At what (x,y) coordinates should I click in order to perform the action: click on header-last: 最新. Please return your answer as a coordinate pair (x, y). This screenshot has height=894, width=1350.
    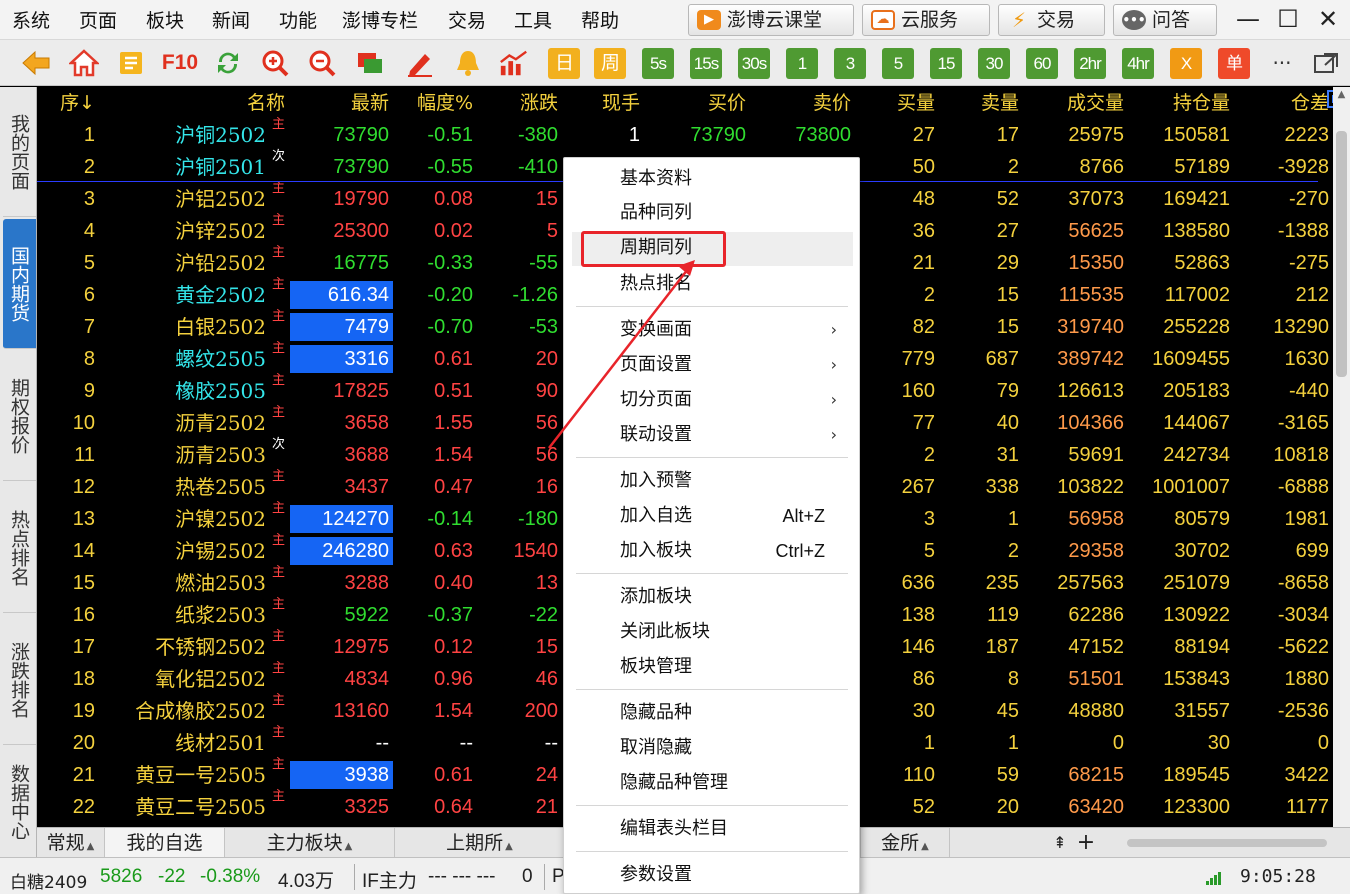
    Looking at the image, I should click on (339, 103).